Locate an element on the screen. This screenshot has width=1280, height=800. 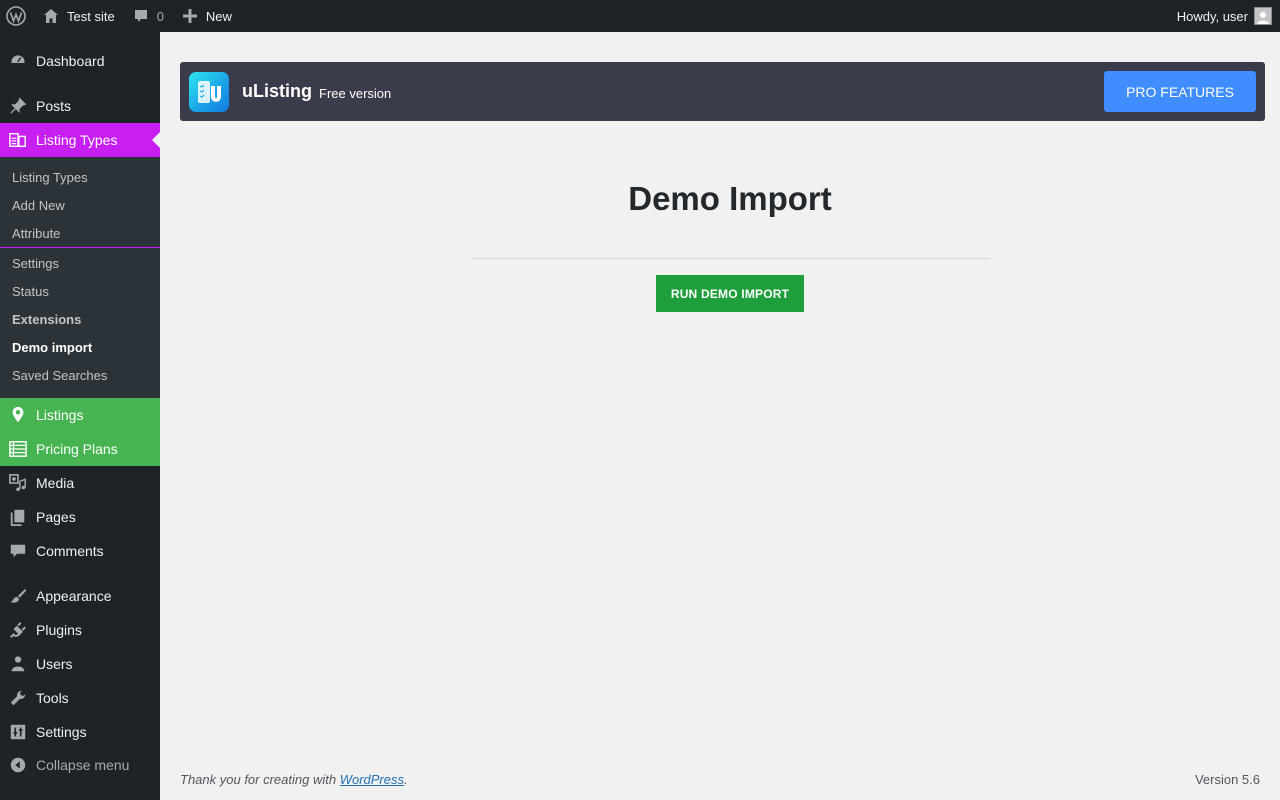
menu-listing-types: Listing Types is located at coordinates (80, 140).